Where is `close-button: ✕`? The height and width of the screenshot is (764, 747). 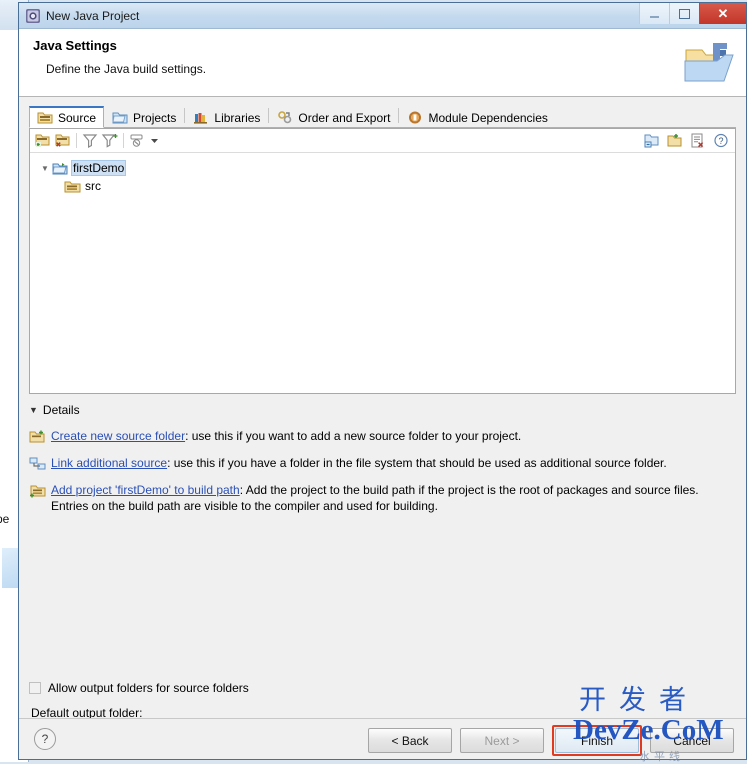 close-button: ✕ is located at coordinates (722, 13).